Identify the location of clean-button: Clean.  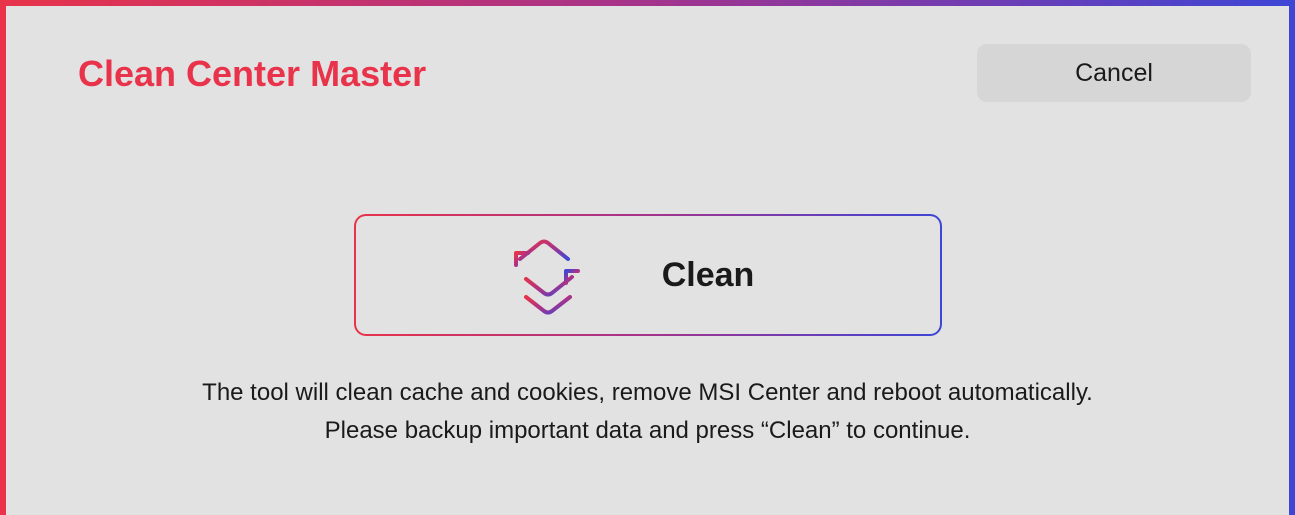
(648, 275).